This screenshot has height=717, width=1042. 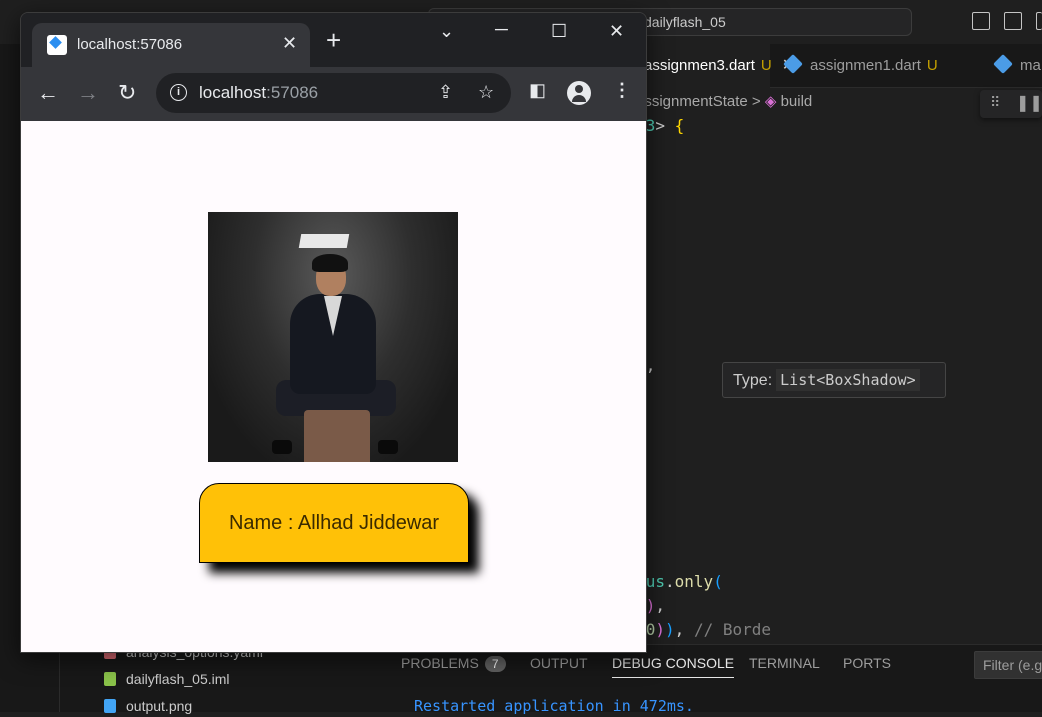 I want to click on tab-main: ma, so click(x=1012, y=66).